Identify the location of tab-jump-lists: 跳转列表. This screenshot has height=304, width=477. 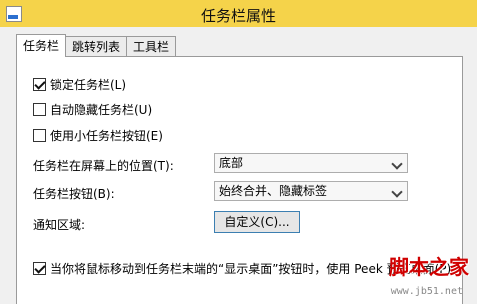
(96, 46).